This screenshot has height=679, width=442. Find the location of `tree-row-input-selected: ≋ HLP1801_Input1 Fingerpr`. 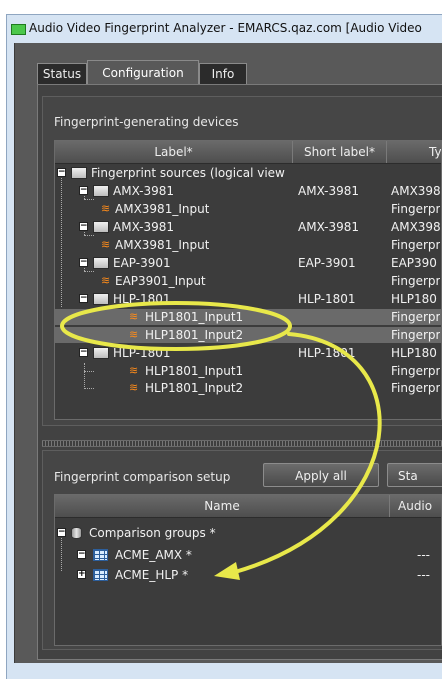

tree-row-input-selected: ≋ HLP1801_Input1 Fingerpr is located at coordinates (248, 317).